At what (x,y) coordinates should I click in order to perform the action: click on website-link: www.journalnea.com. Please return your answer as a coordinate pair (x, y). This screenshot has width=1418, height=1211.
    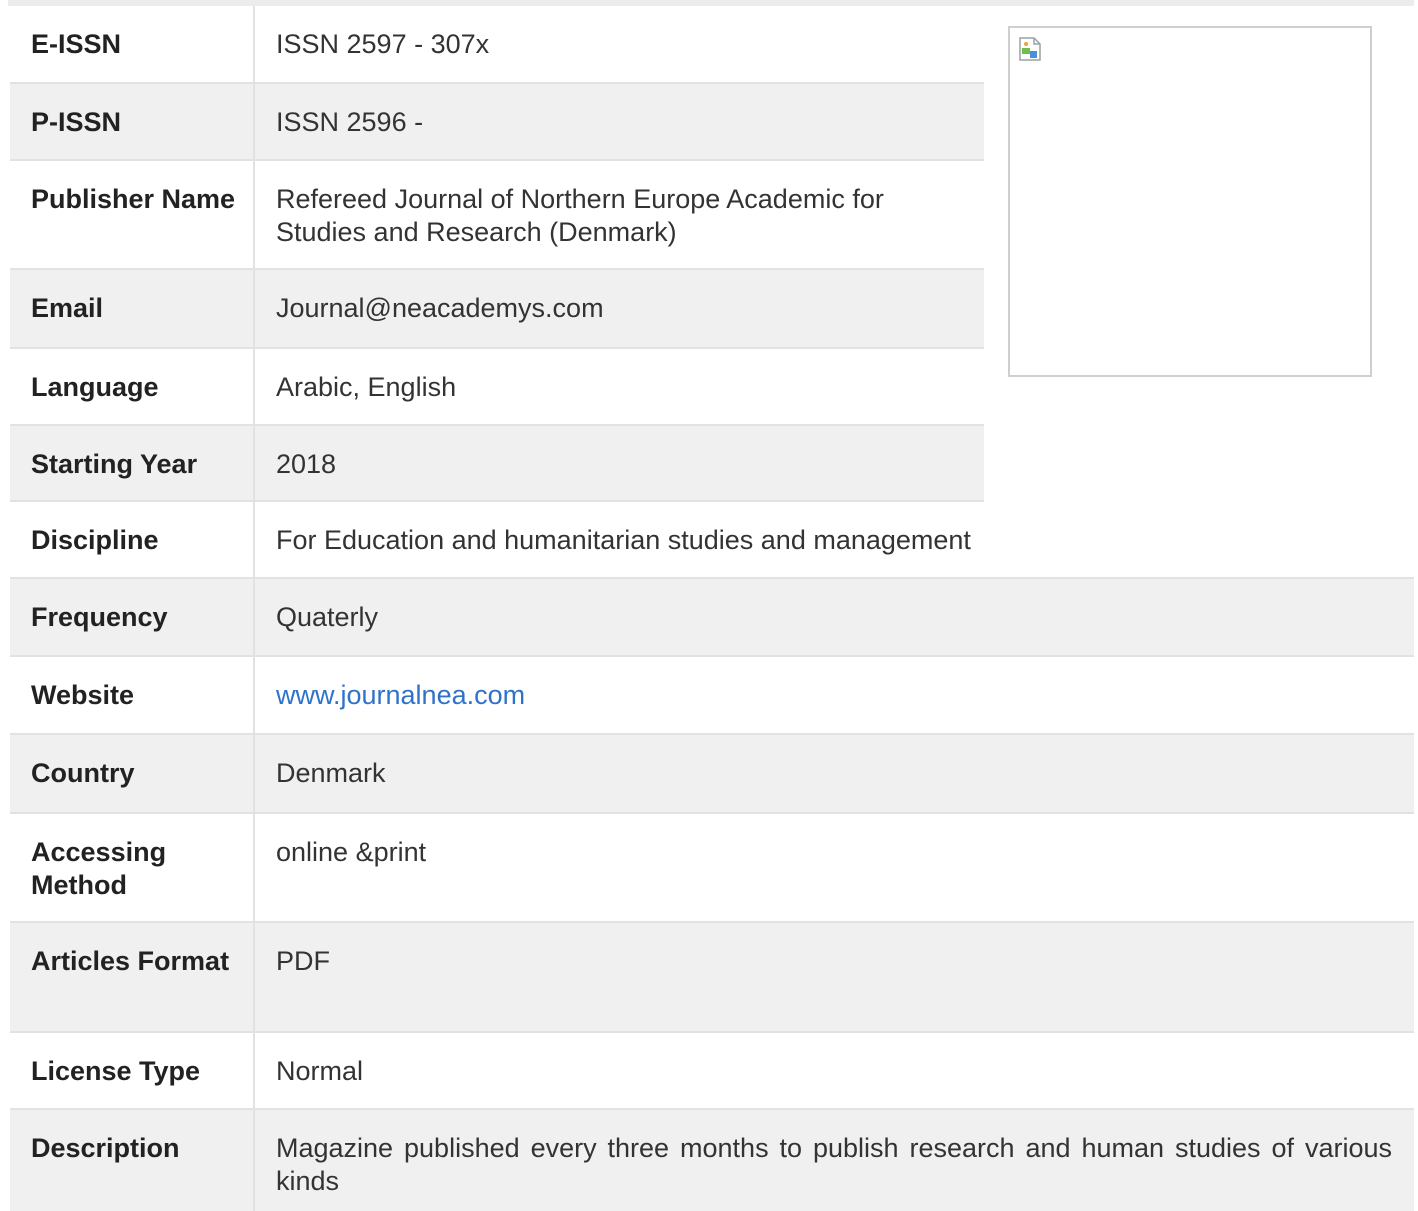
    Looking at the image, I should click on (400, 695).